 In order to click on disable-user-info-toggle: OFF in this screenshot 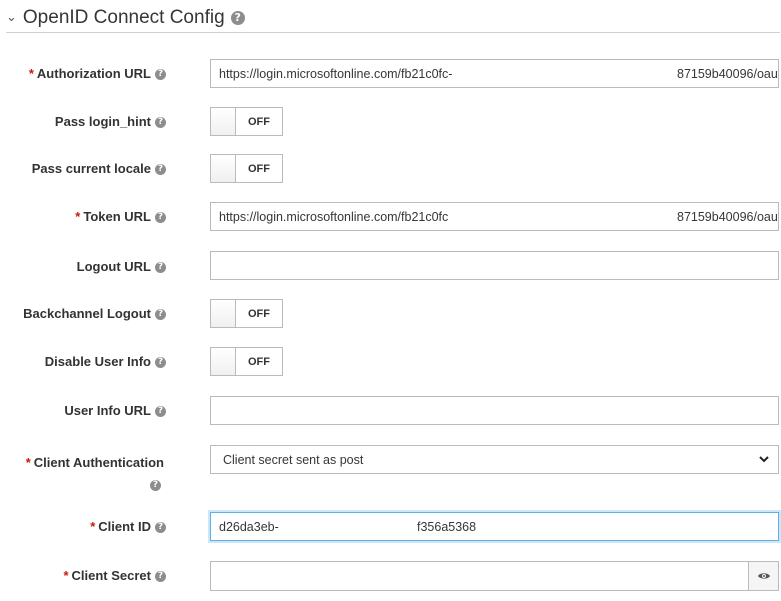, I will do `click(246, 361)`.